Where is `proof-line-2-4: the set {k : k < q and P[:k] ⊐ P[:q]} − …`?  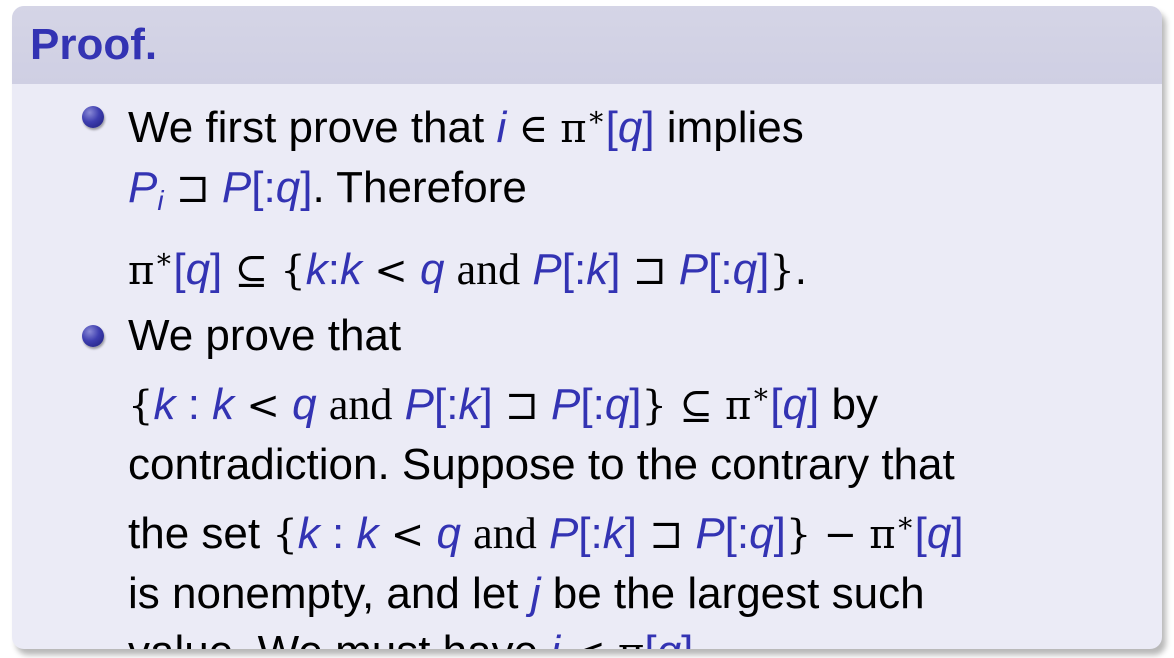
proof-line-2-4: the set {k : k < q and P[:k] ⊐ P[:q]} − … is located at coordinates (546, 532).